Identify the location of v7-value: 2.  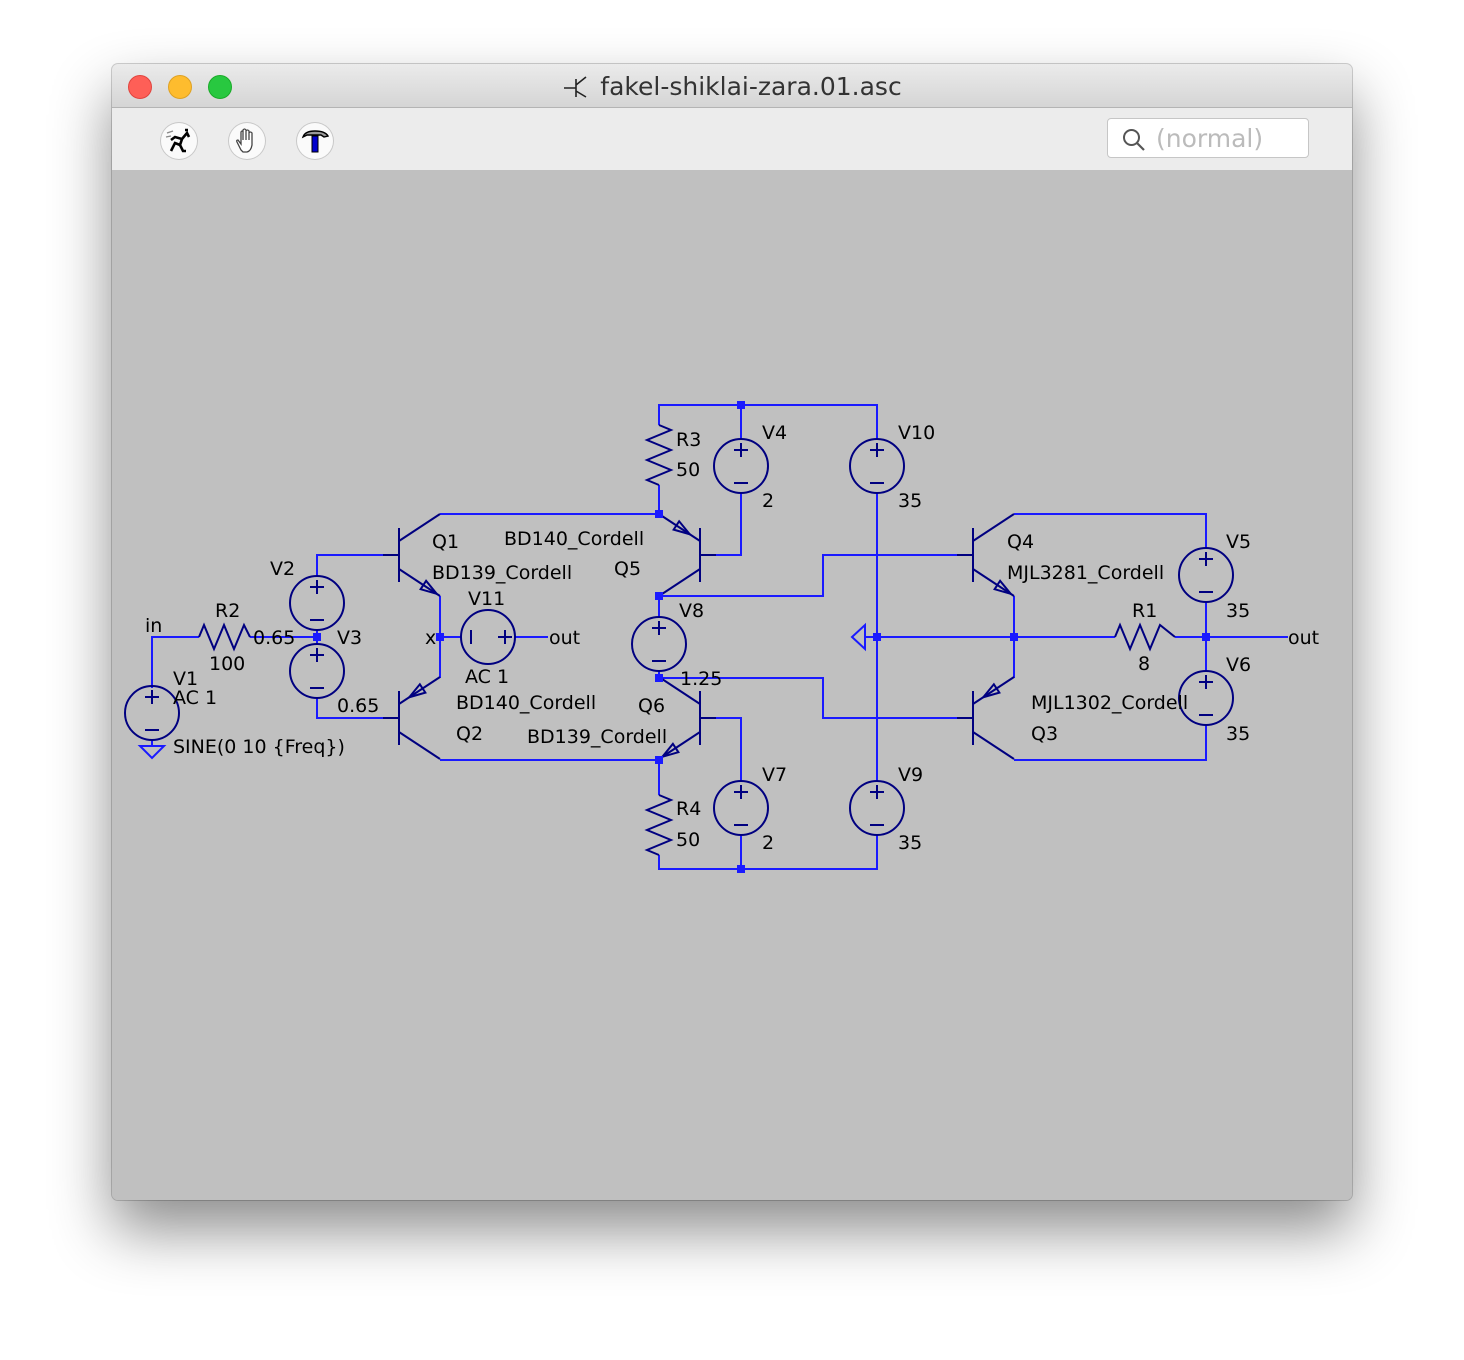
(768, 843).